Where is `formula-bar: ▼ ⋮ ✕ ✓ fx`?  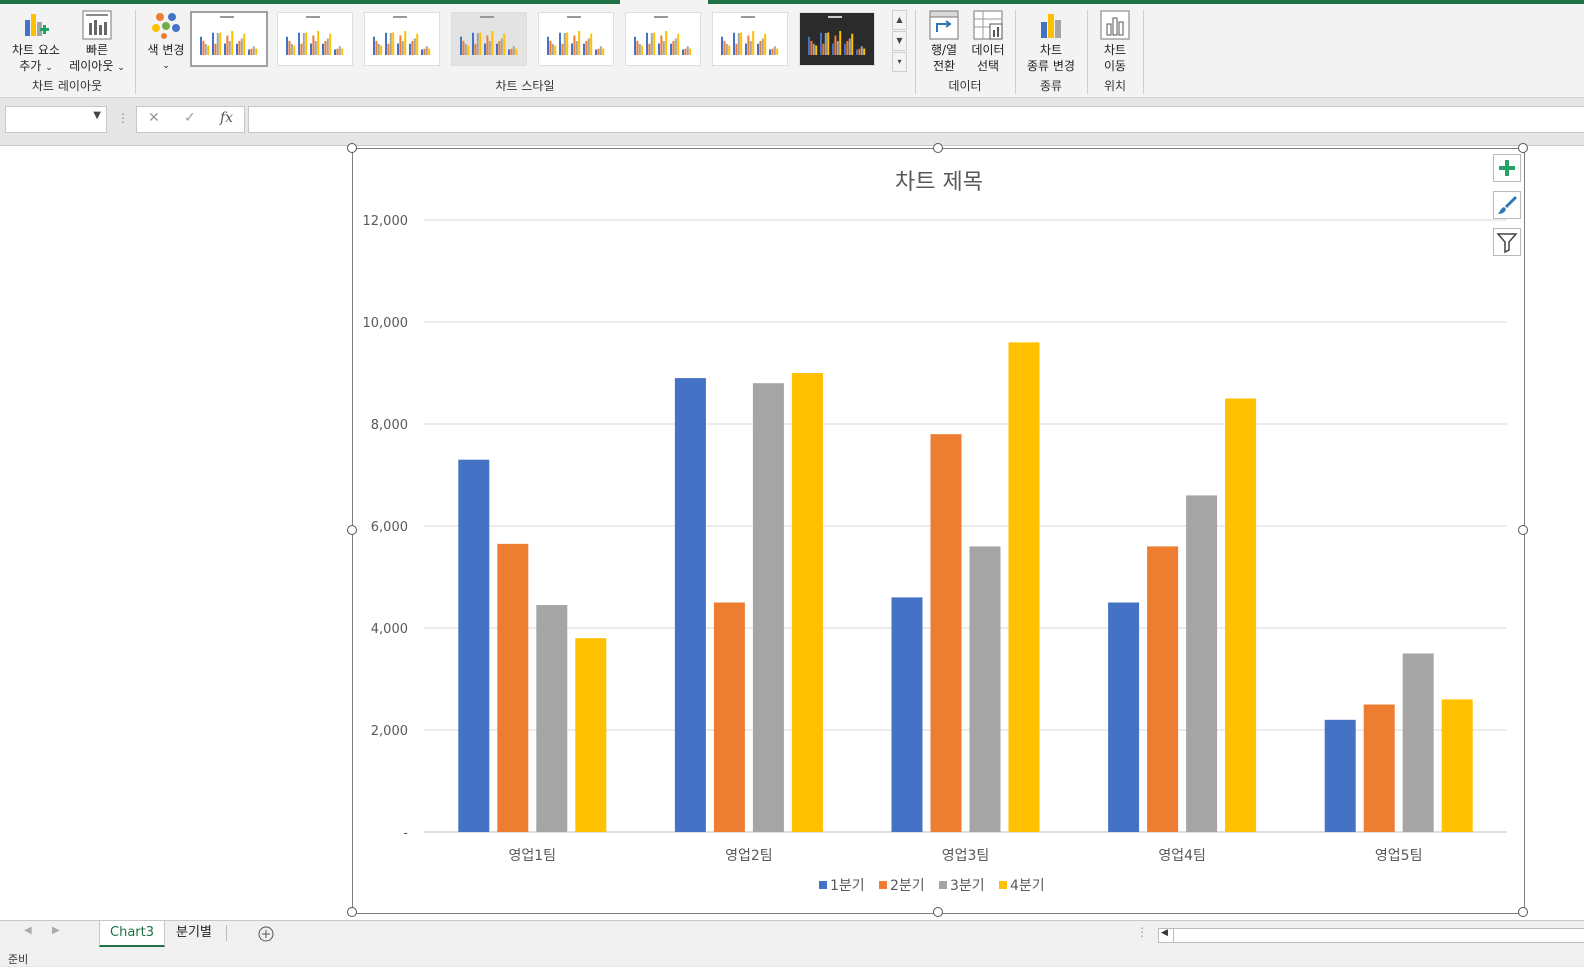 formula-bar: ▼ ⋮ ✕ ✓ fx is located at coordinates (792, 121).